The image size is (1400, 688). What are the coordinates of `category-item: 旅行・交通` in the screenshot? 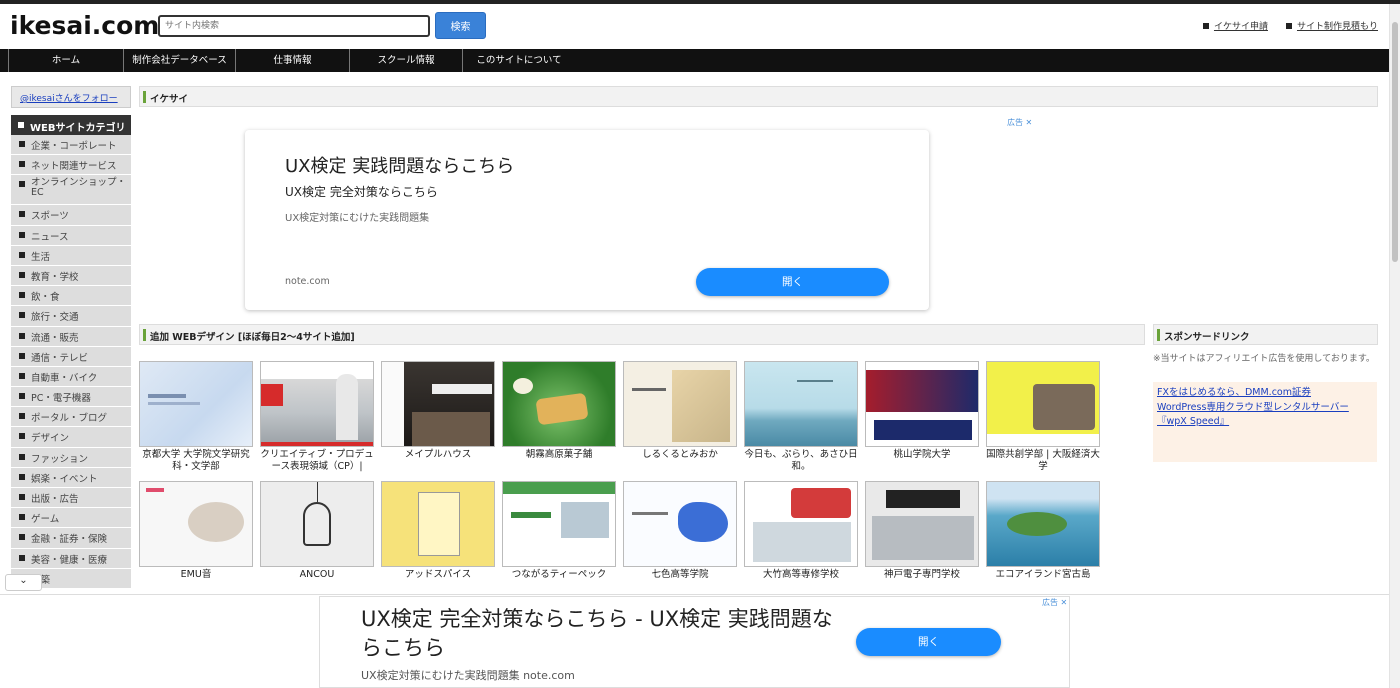 It's located at (71, 316).